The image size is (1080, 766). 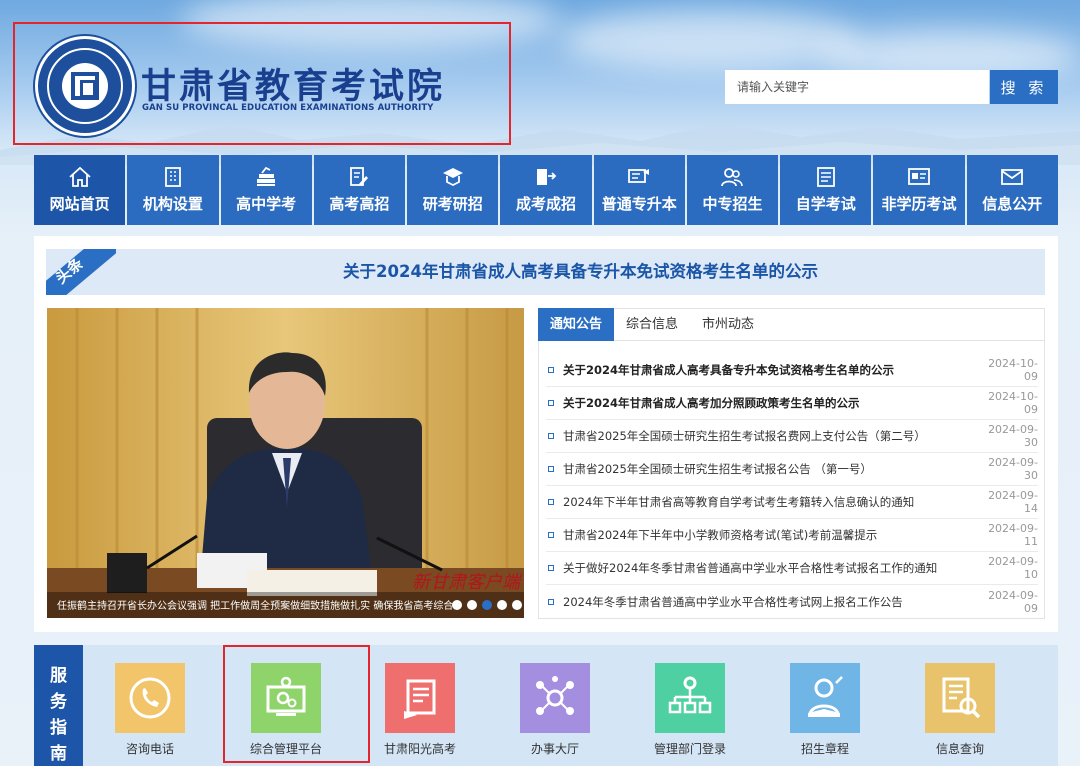 I want to click on reading-person-icon, so click(x=825, y=698).